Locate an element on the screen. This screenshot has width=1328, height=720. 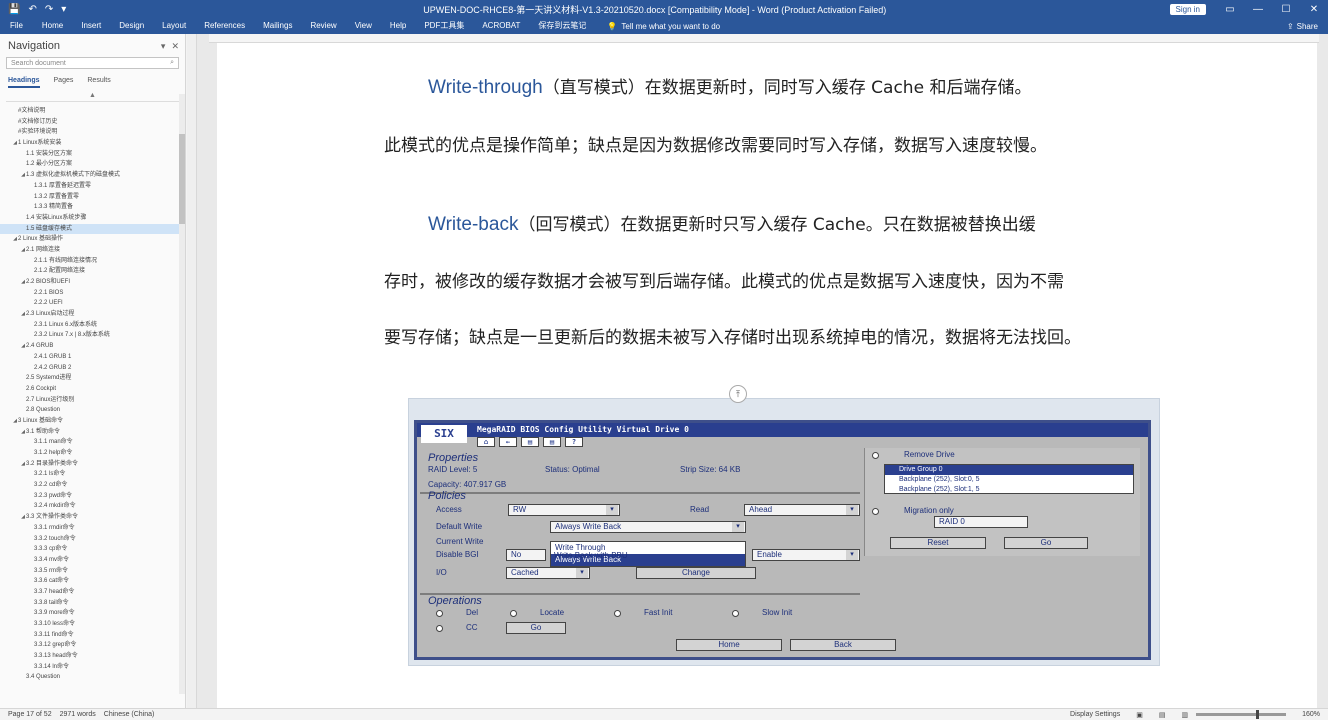
tab-layout: Layout is located at coordinates (174, 26).